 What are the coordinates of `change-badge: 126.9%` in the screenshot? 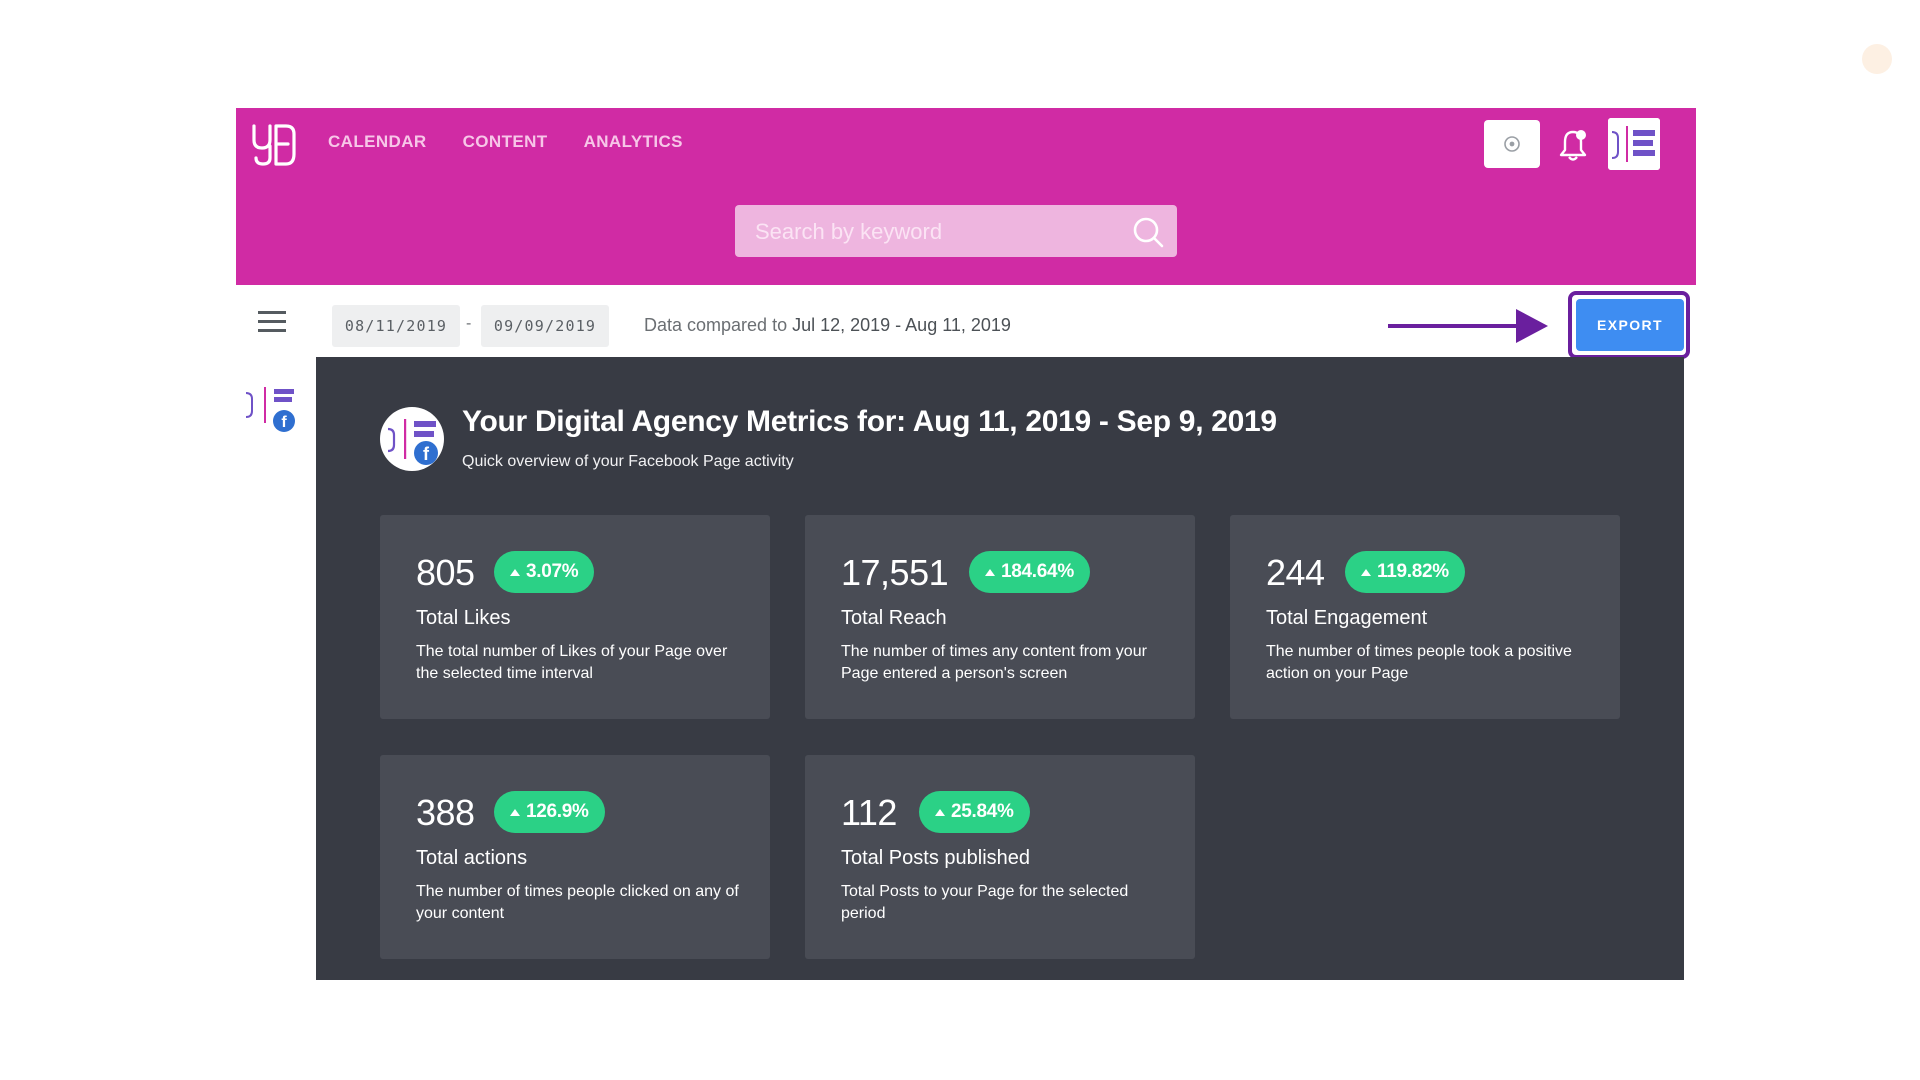 It's located at (549, 812).